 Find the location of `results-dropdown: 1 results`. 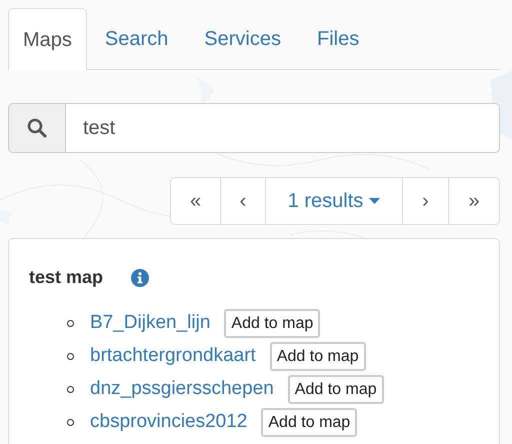

results-dropdown: 1 results is located at coordinates (334, 201).